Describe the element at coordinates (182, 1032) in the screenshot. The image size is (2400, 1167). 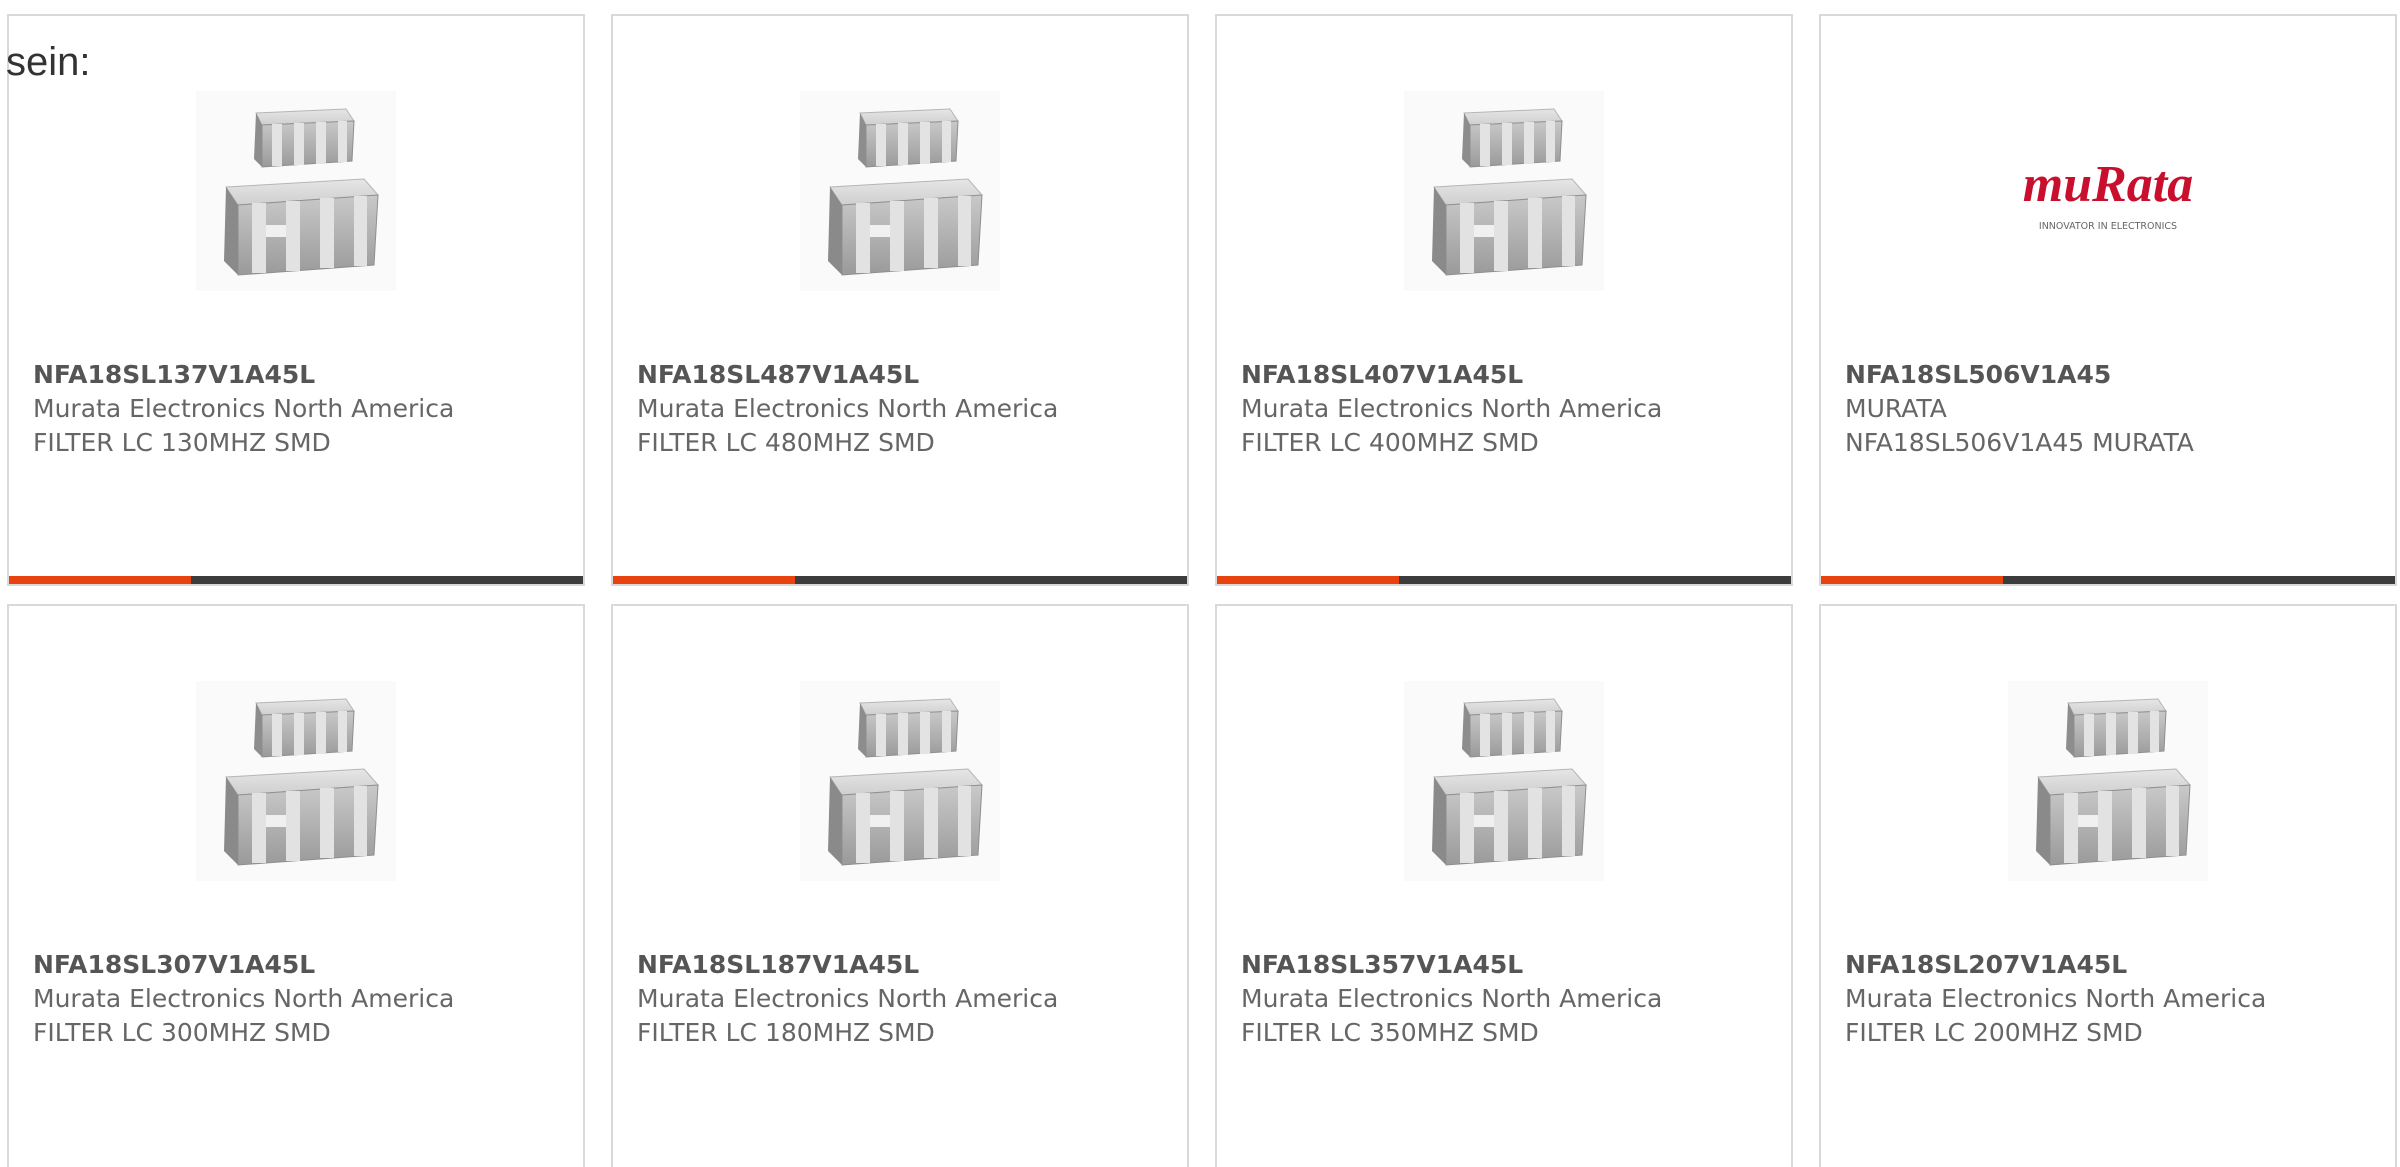
I see `product-description: FILTER LC 300MHZ SMD` at that location.